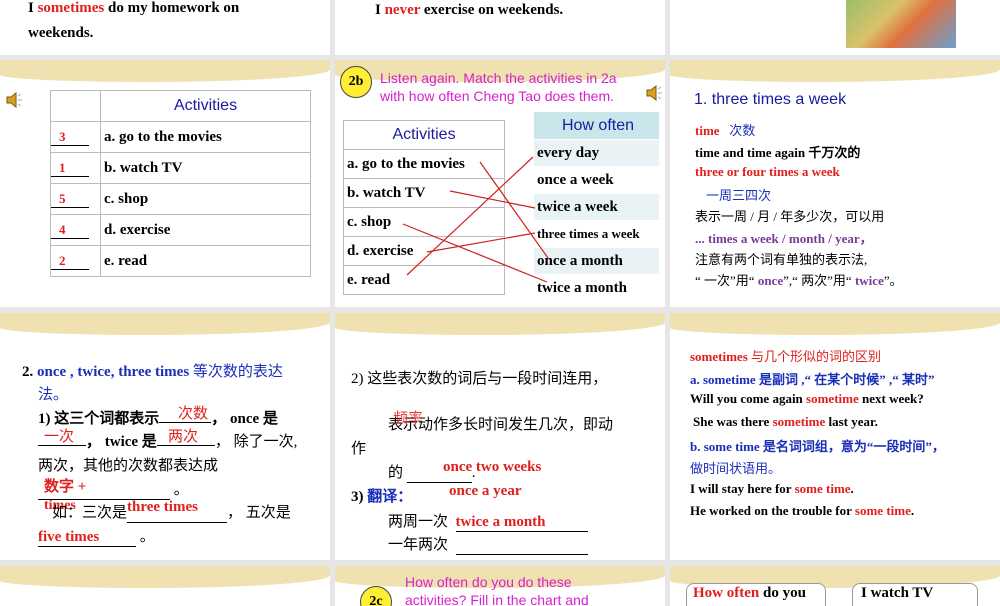  I want to click on text: do my homework on, so click(172, 8).